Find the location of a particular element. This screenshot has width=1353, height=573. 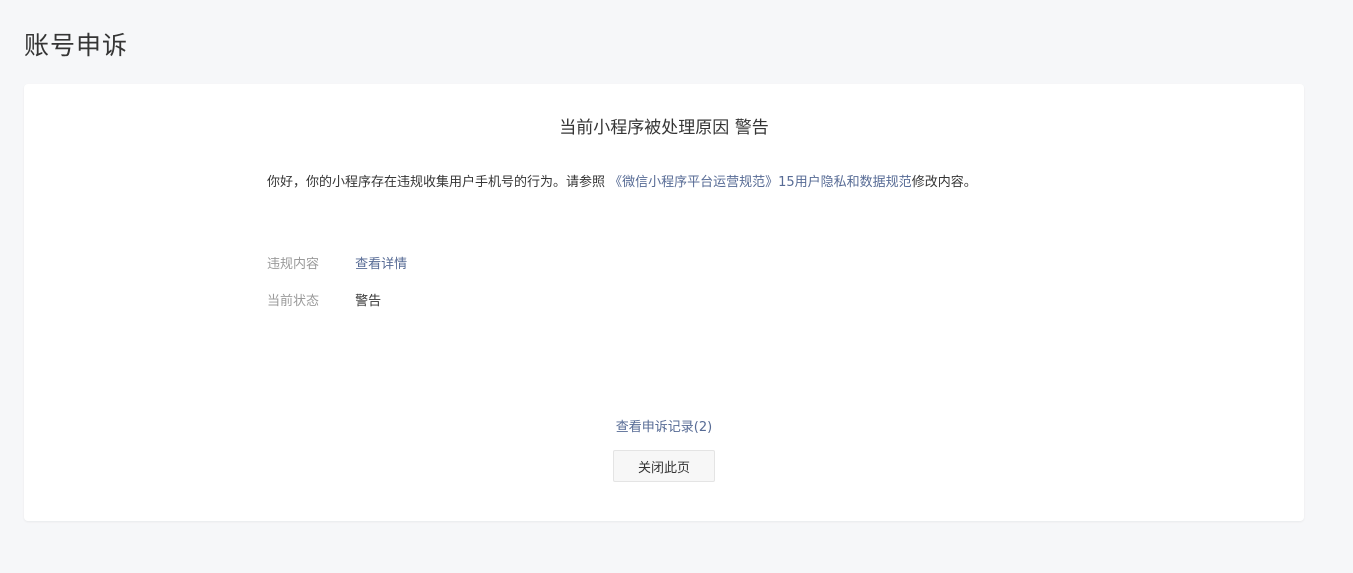

notice-text-after: 修改内容。 is located at coordinates (944, 182).